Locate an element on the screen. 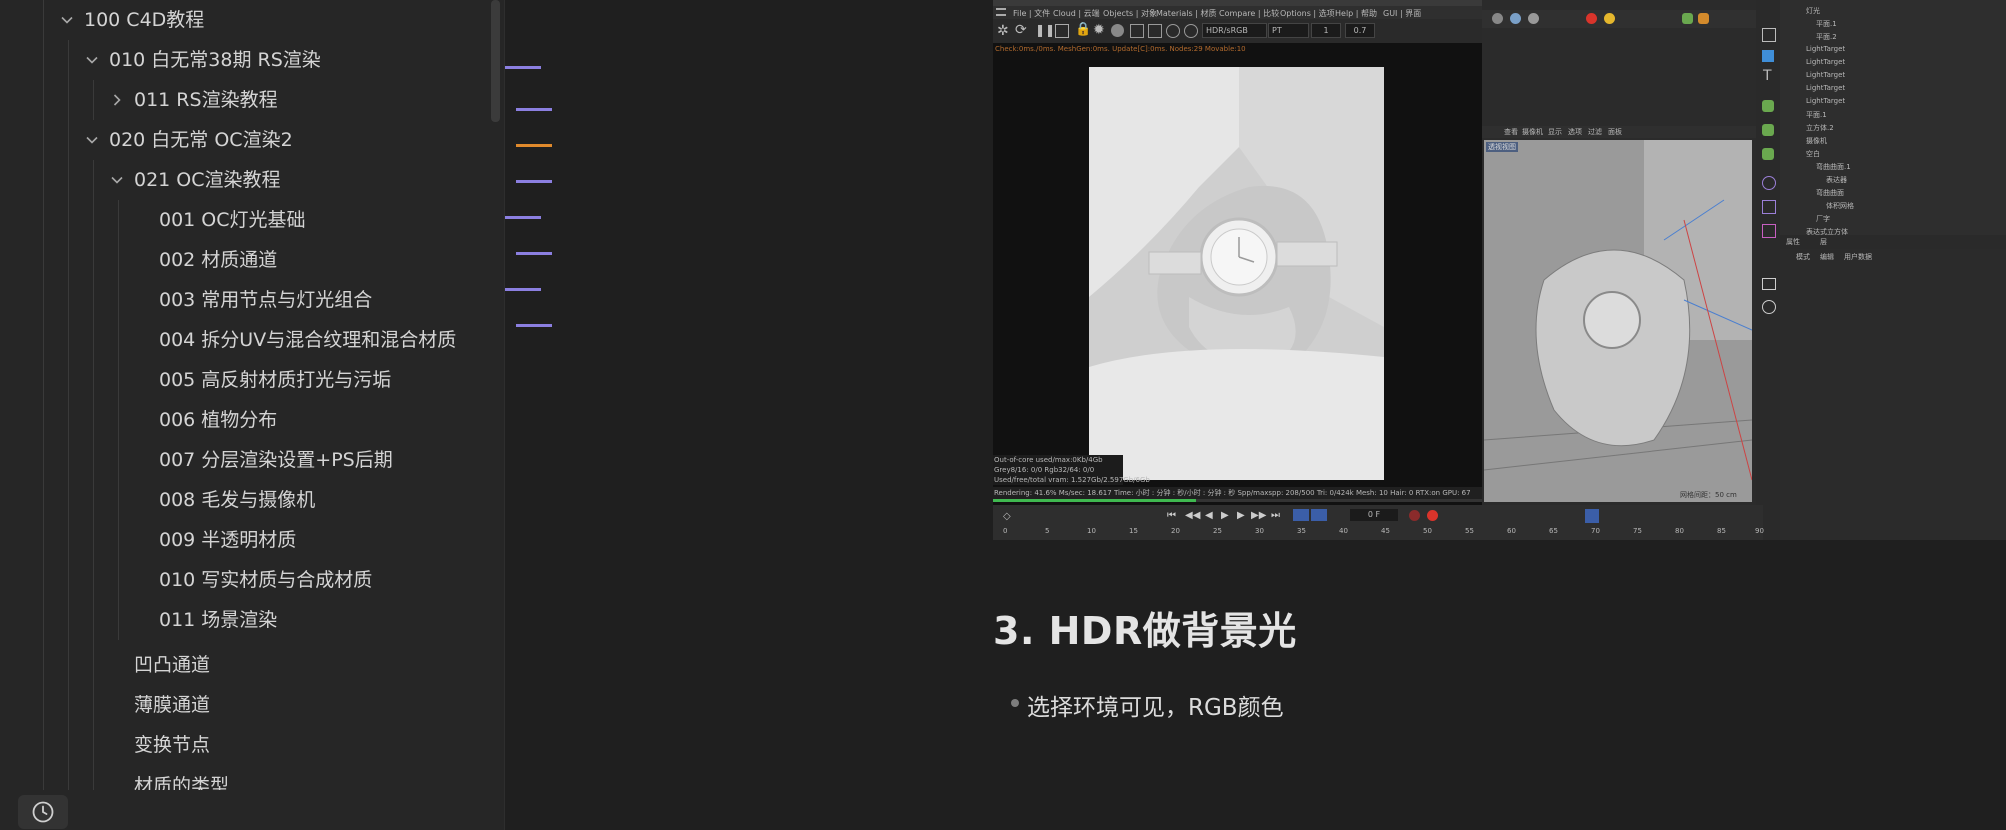 Image resolution: width=2006 pixels, height=830 pixels. menu-options: Options | 选项 is located at coordinates (1307, 13).